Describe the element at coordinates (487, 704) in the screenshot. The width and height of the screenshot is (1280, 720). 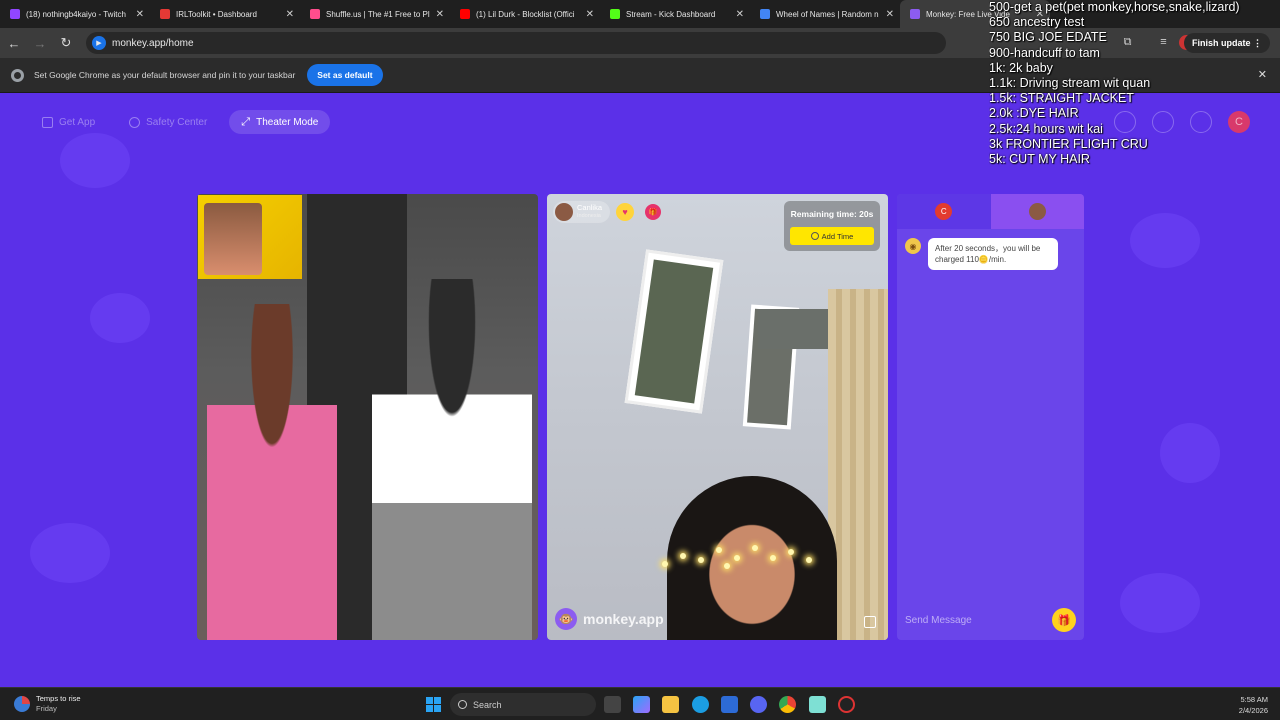
I see `taskbar-search-label: Search` at that location.